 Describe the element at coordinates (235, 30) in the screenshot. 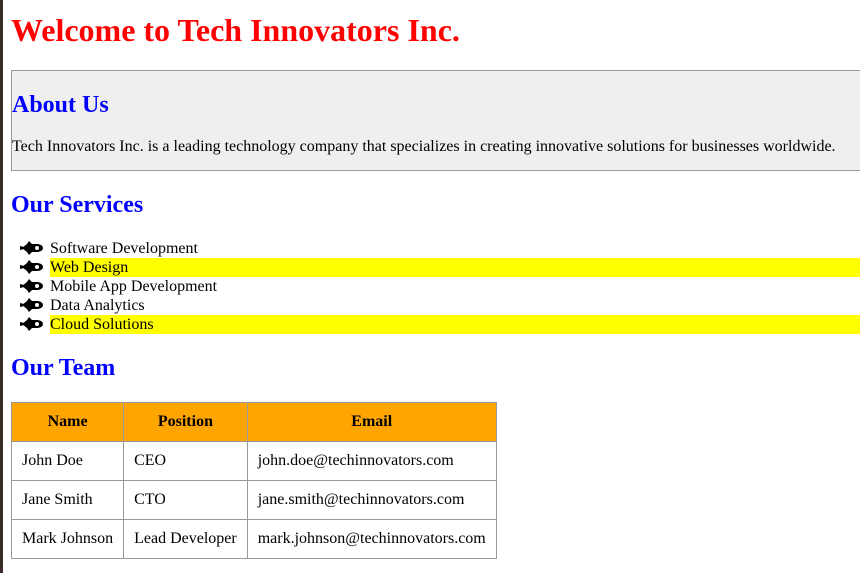

I see `page-title: Welcome to Tech Innovators Inc.` at that location.